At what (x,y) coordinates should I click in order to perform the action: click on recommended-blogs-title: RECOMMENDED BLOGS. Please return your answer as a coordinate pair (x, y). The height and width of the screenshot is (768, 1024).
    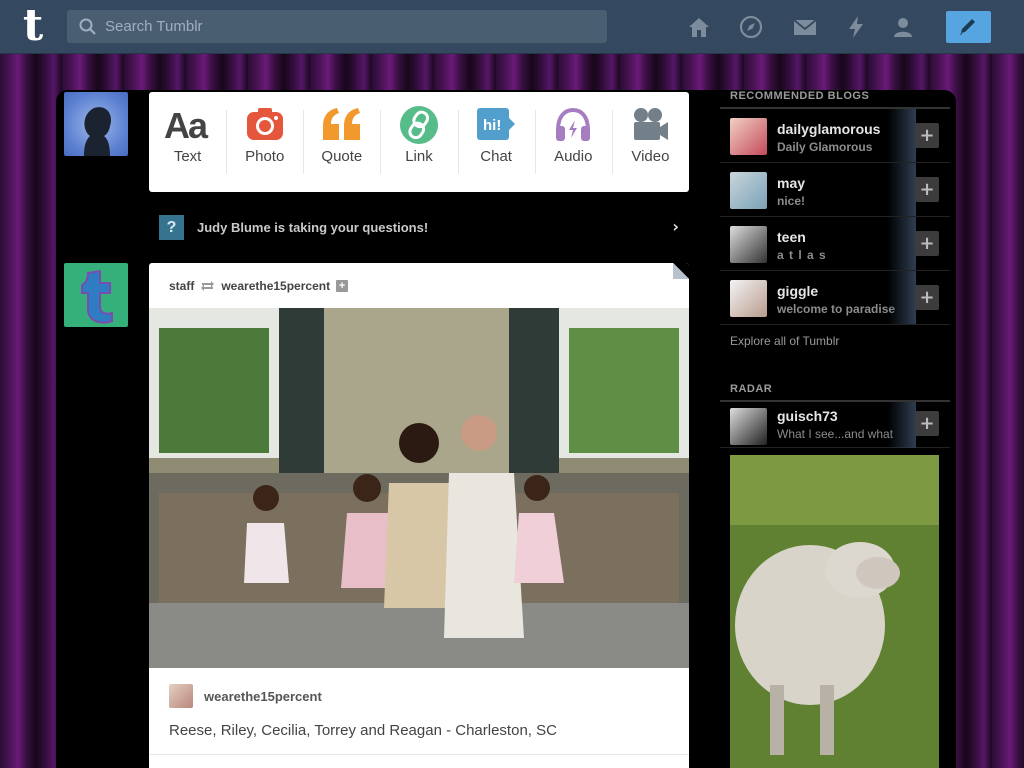
    Looking at the image, I should click on (835, 97).